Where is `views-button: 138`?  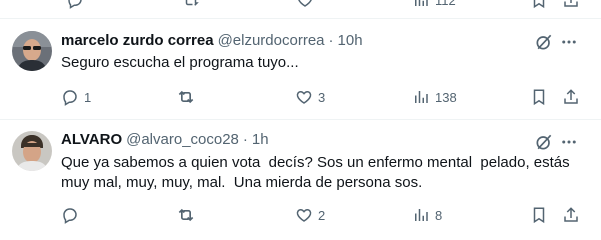
views-button: 138 is located at coordinates (434, 97).